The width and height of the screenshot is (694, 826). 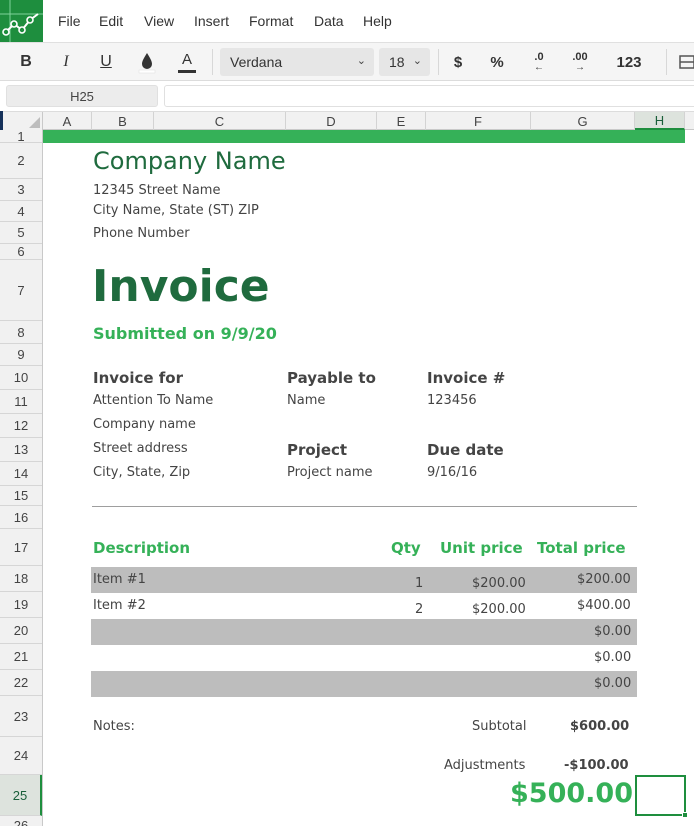 What do you see at coordinates (21, 355) in the screenshot?
I see `row-header-9: 9` at bounding box center [21, 355].